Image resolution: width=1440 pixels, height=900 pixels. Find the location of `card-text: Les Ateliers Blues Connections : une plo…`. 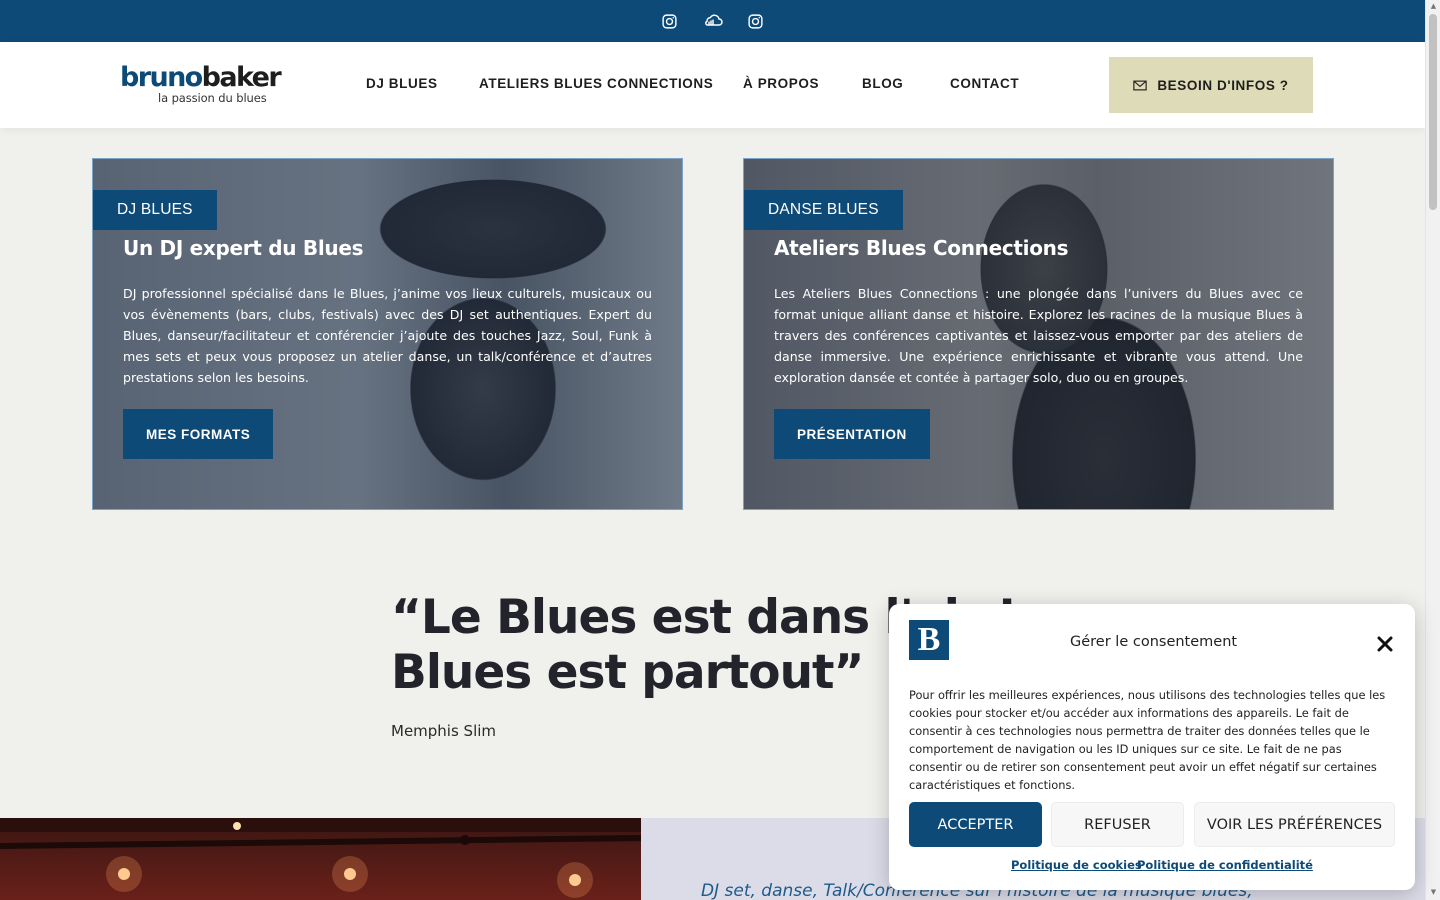

card-text: Les Ateliers Blues Connections : une plo… is located at coordinates (1038, 335).